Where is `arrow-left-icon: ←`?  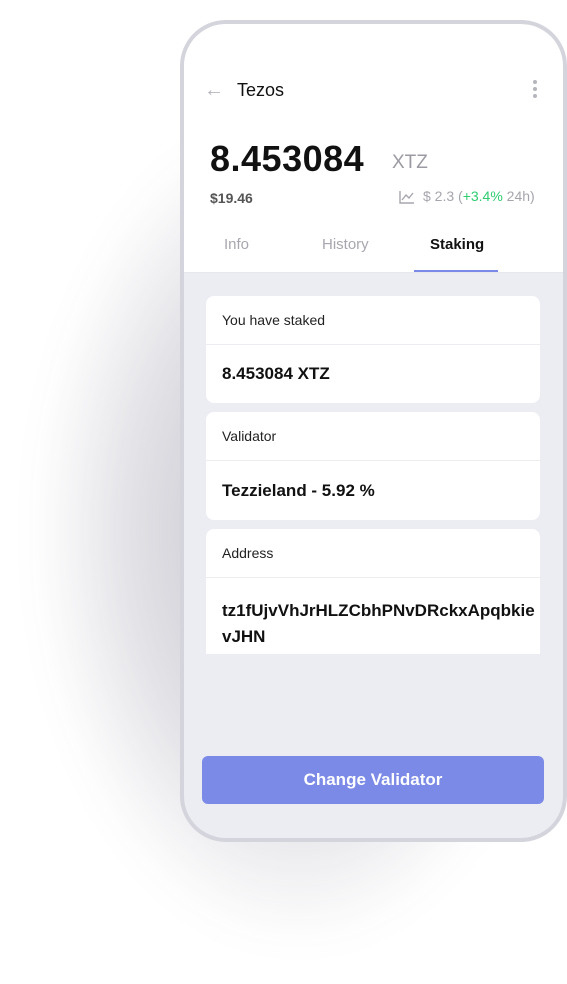
arrow-left-icon: ← is located at coordinates (214, 90).